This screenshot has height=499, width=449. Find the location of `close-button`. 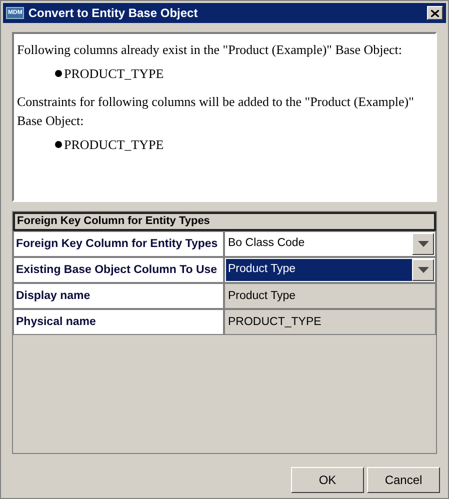

close-button is located at coordinates (435, 13).